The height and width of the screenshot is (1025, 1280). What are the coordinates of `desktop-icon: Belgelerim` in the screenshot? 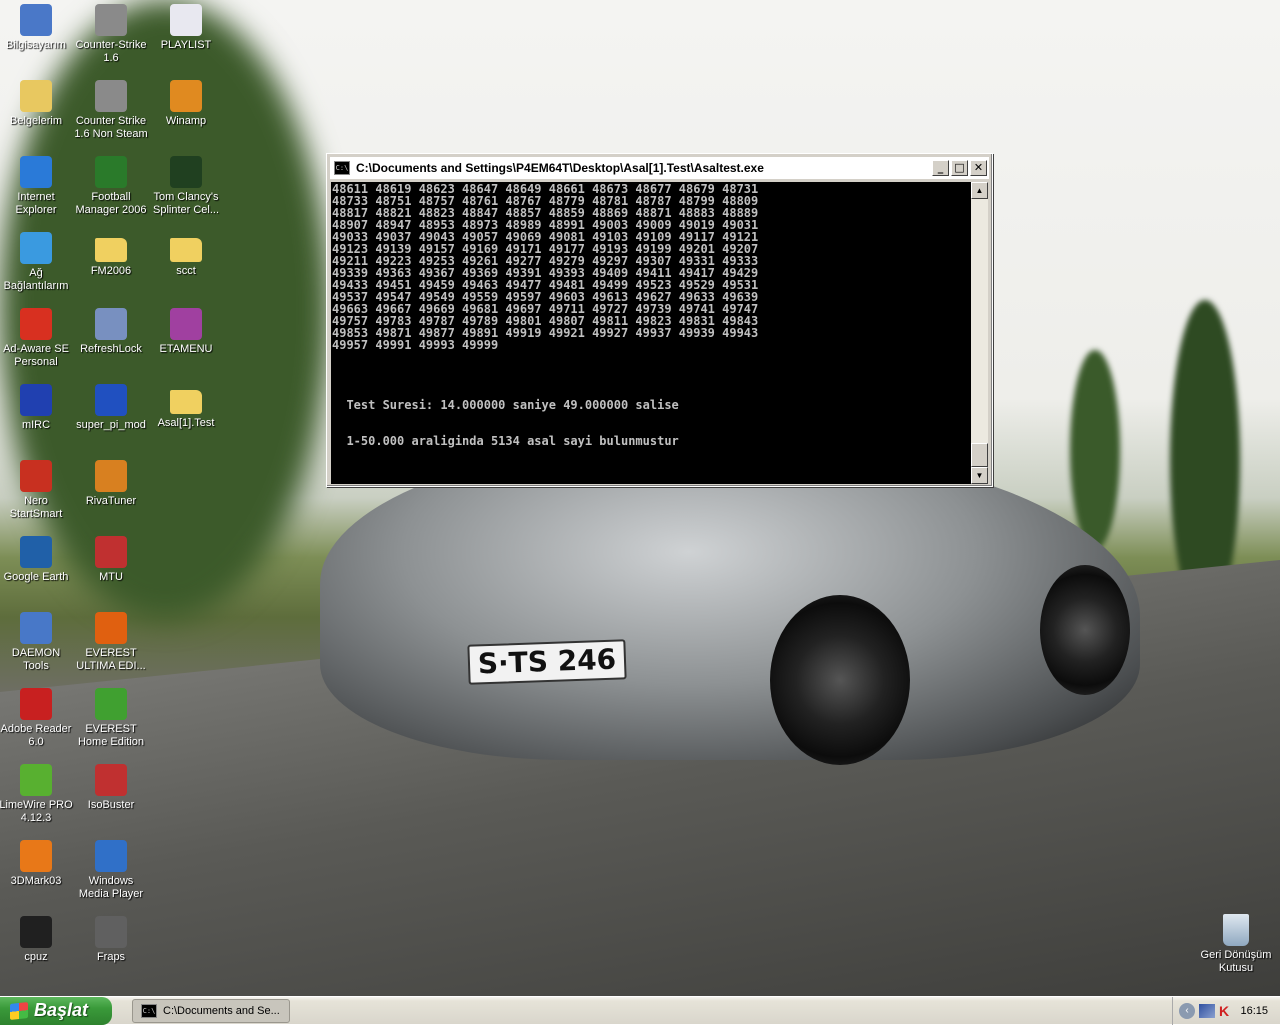 It's located at (37, 102).